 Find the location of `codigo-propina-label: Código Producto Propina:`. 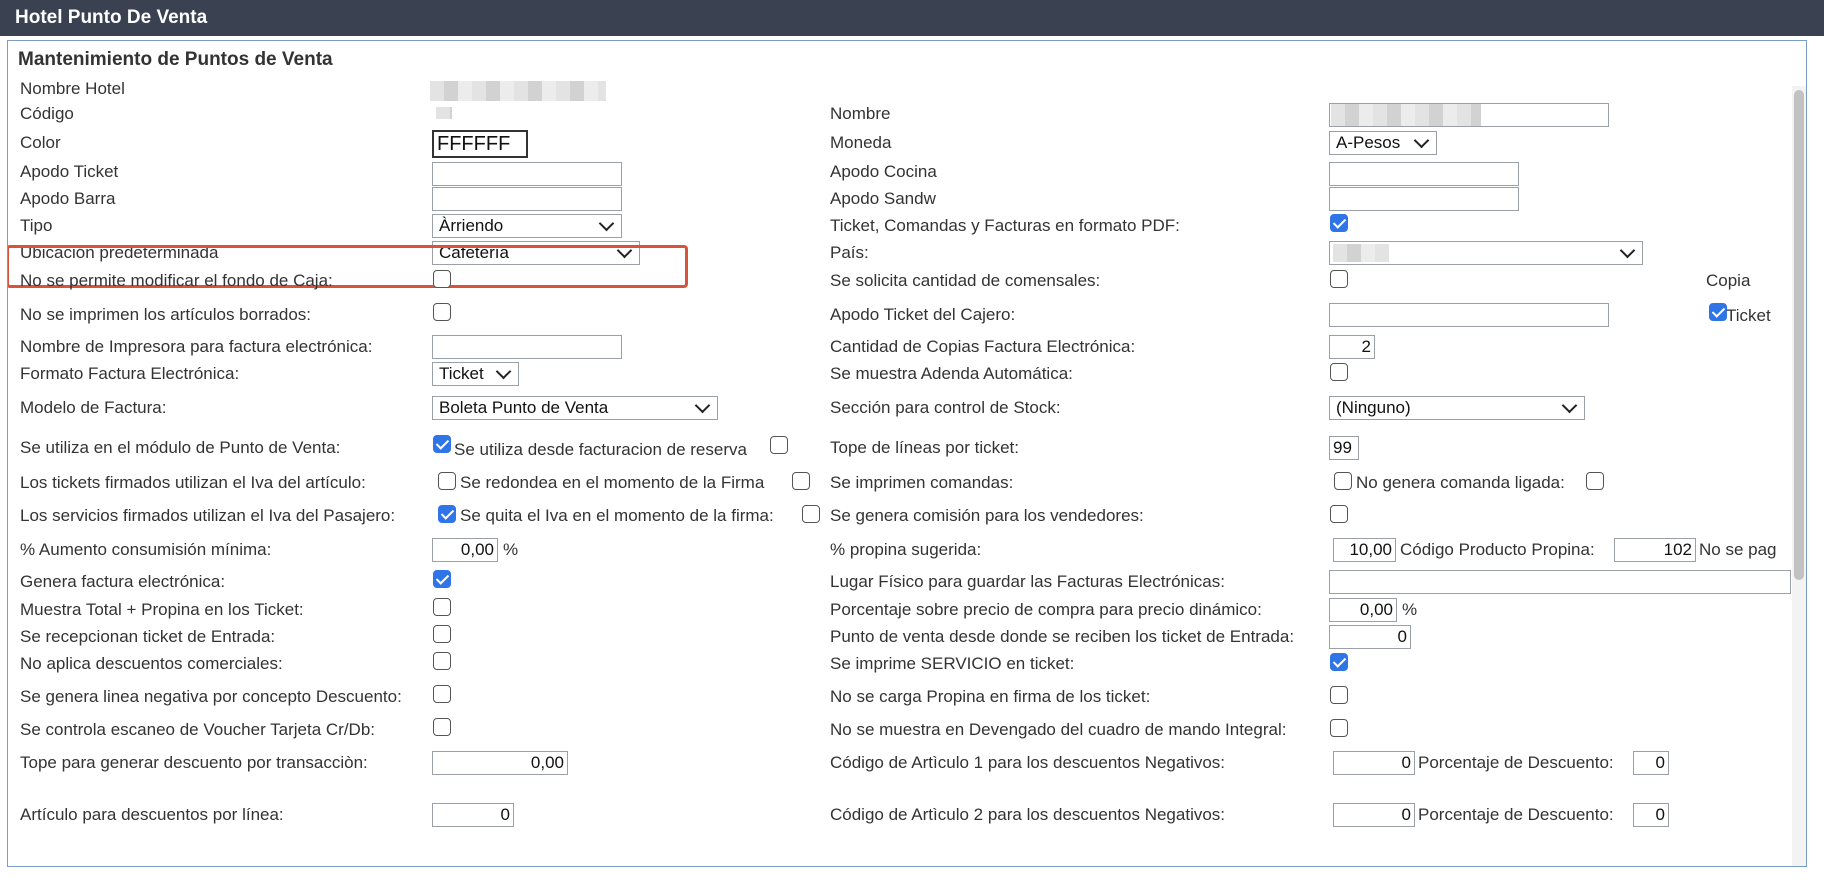

codigo-propina-label: Código Producto Propina: is located at coordinates (1497, 549).